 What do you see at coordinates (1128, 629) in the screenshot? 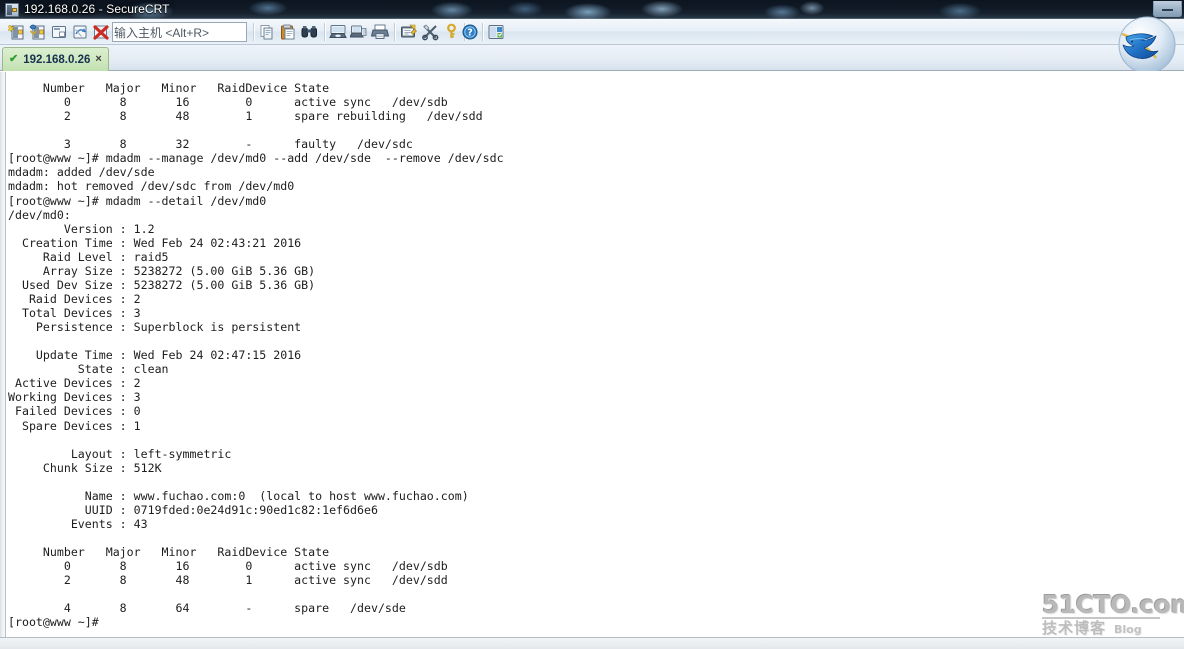
I see `watermark-blog: Blog` at bounding box center [1128, 629].